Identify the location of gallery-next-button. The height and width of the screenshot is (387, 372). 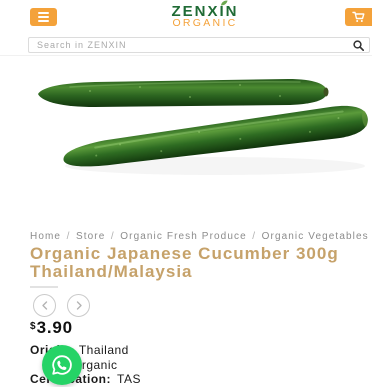
(78, 305).